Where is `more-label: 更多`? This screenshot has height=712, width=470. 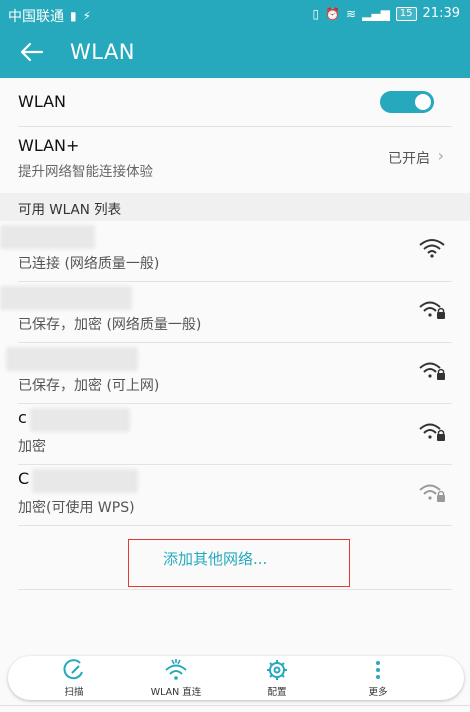 more-label: 更多 is located at coordinates (378, 692).